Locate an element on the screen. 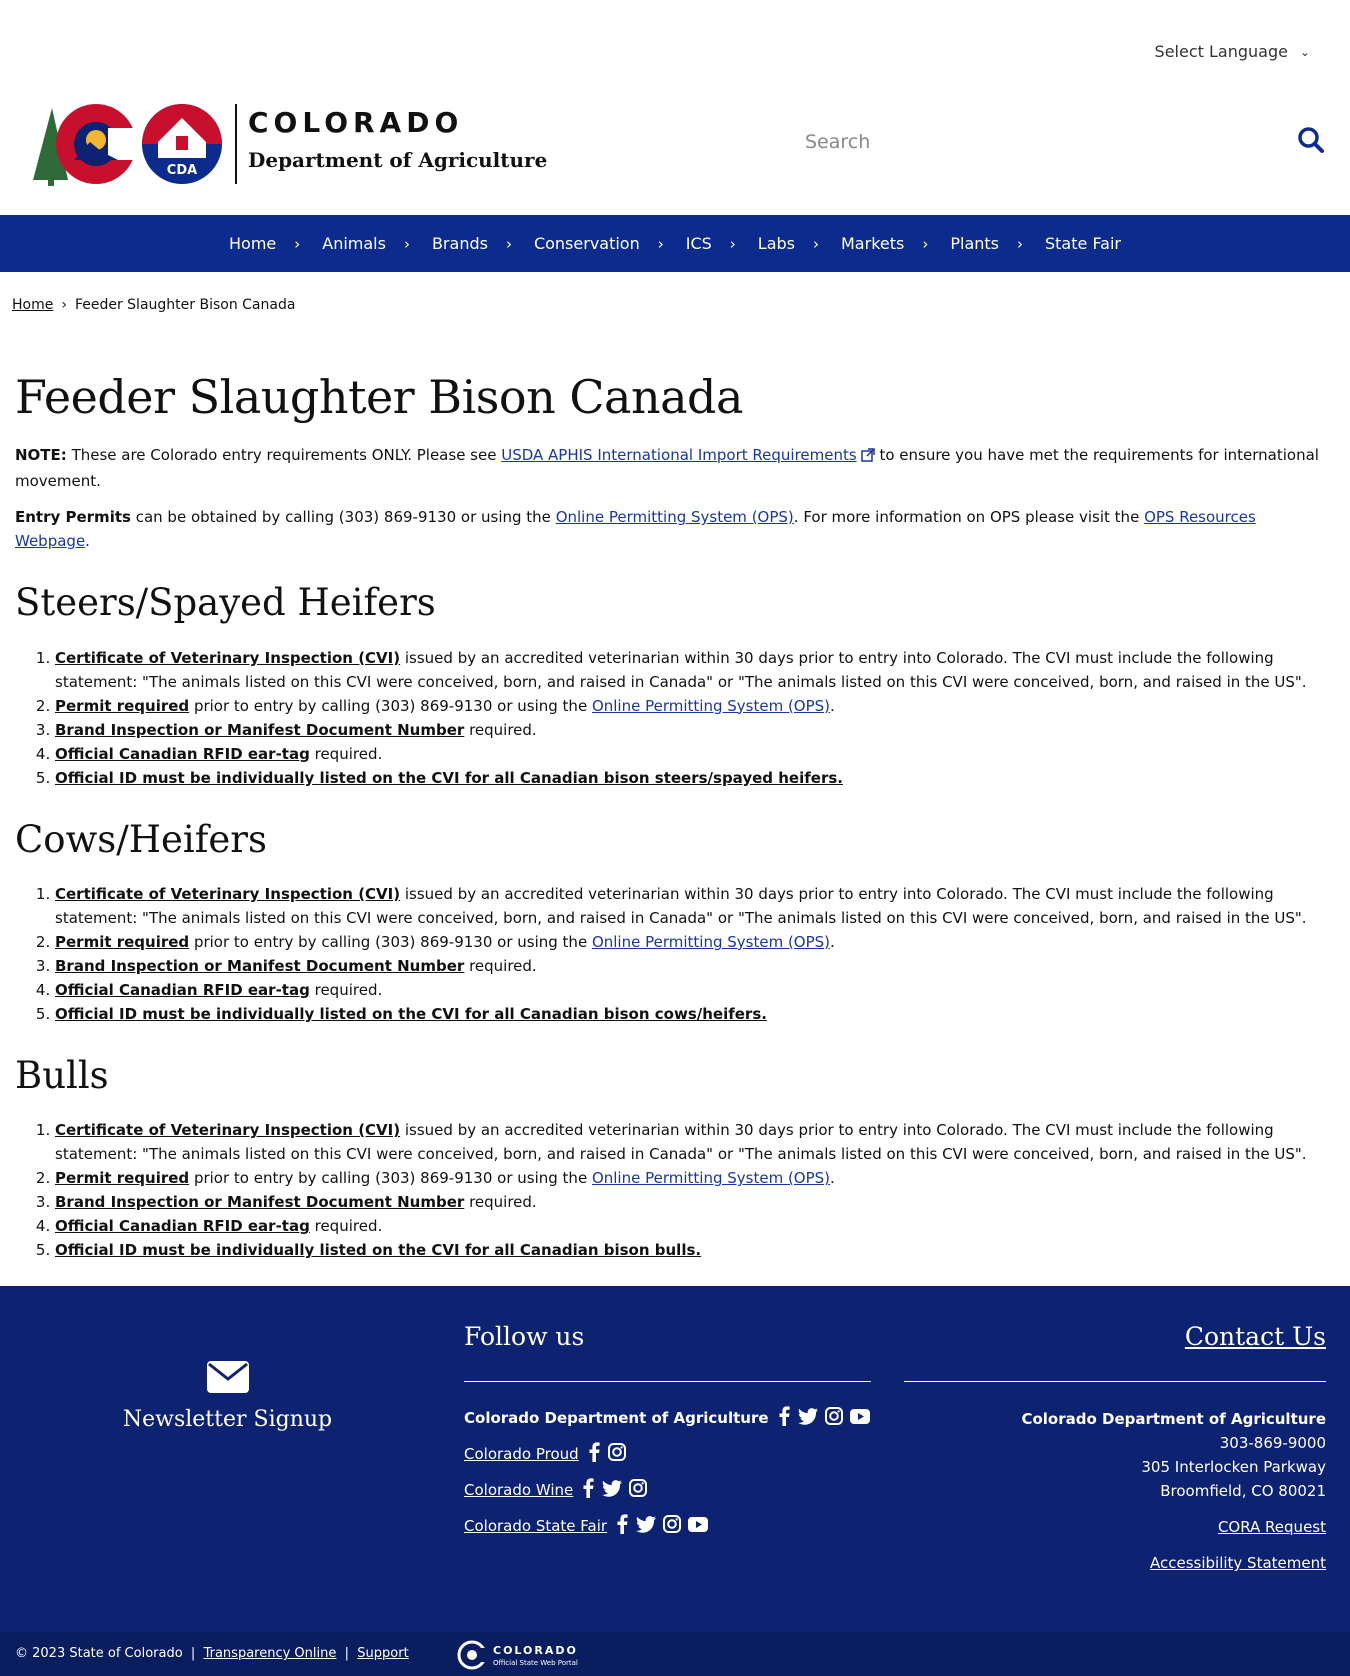 Image resolution: width=1350 pixels, height=1676 pixels. contact-title: Contact Us is located at coordinates (1115, 1352).